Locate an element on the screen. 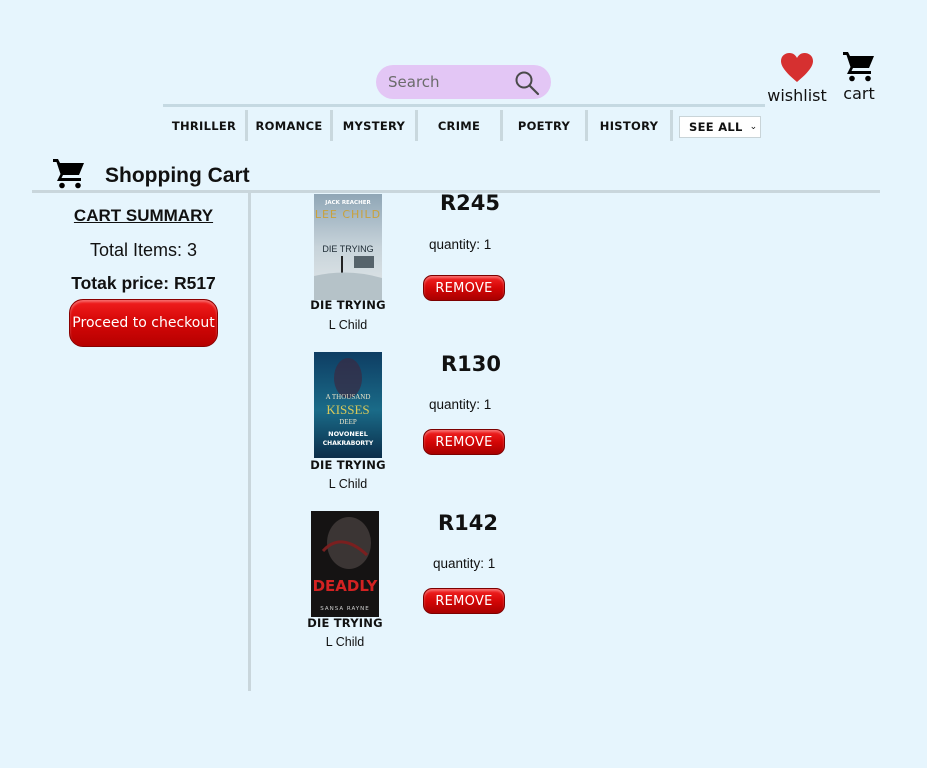 Image resolution: width=927 pixels, height=768 pixels. book-cover: DEADLY SANSA RAYNE is located at coordinates (345, 564).